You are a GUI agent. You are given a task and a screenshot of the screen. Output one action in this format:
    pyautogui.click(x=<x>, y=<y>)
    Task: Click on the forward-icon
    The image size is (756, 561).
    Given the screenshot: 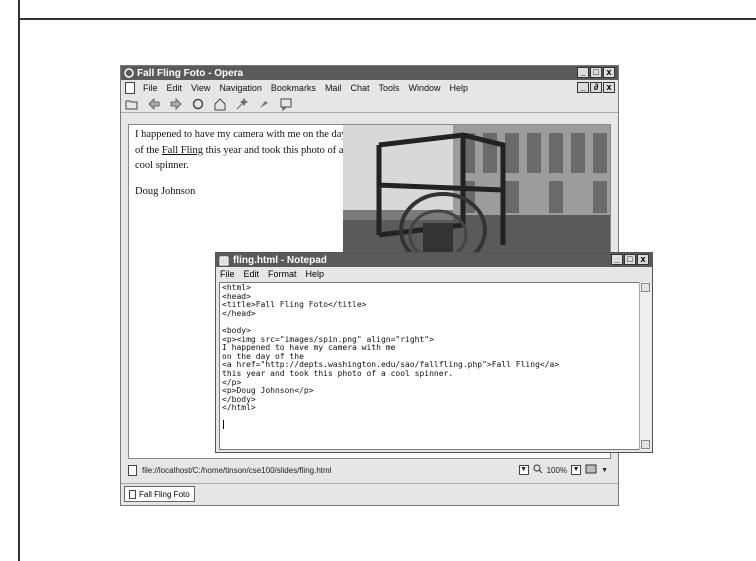 What is the action you would take?
    pyautogui.click(x=176, y=104)
    